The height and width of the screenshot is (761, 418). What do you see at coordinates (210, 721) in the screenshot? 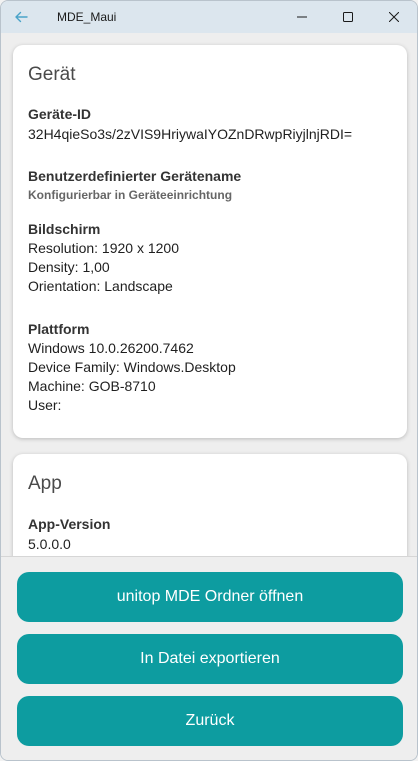
I see `back-button: Zurück` at bounding box center [210, 721].